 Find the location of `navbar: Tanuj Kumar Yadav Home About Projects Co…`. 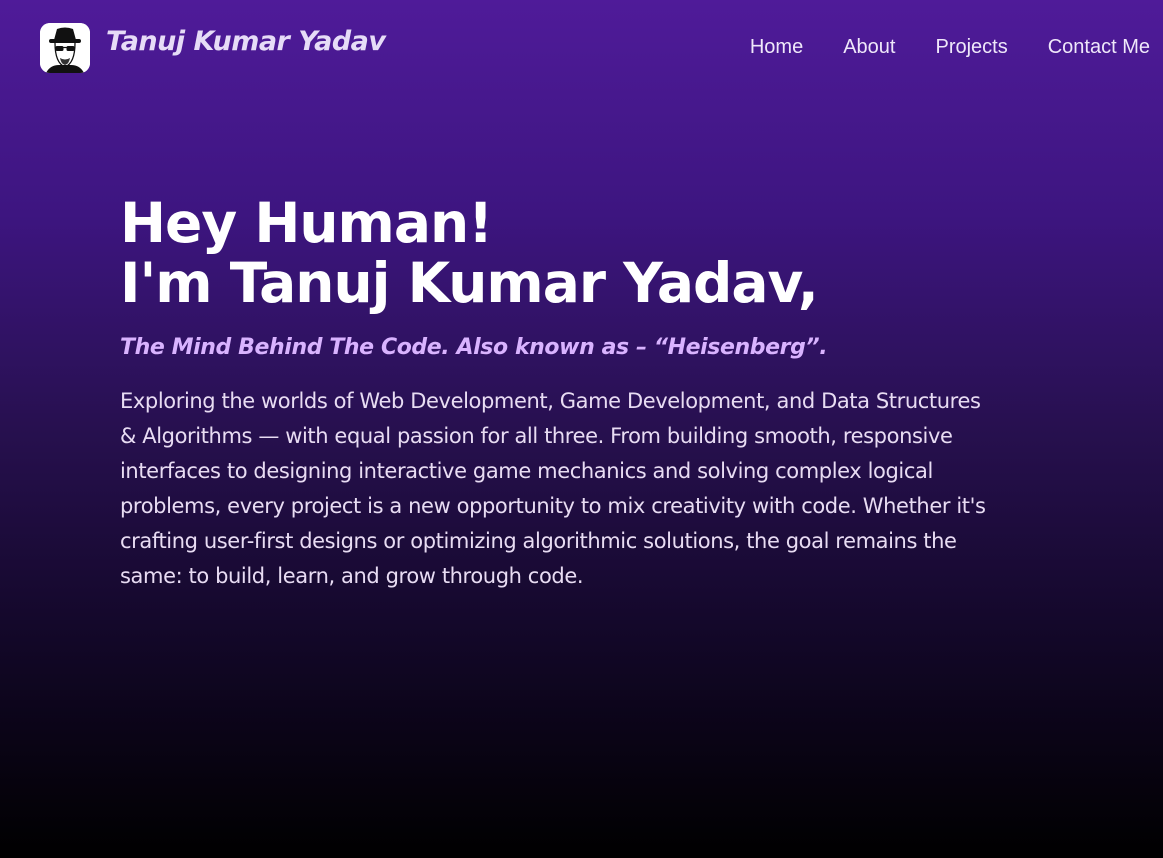

navbar: Tanuj Kumar Yadav Home About Projects Co… is located at coordinates (581, 48).